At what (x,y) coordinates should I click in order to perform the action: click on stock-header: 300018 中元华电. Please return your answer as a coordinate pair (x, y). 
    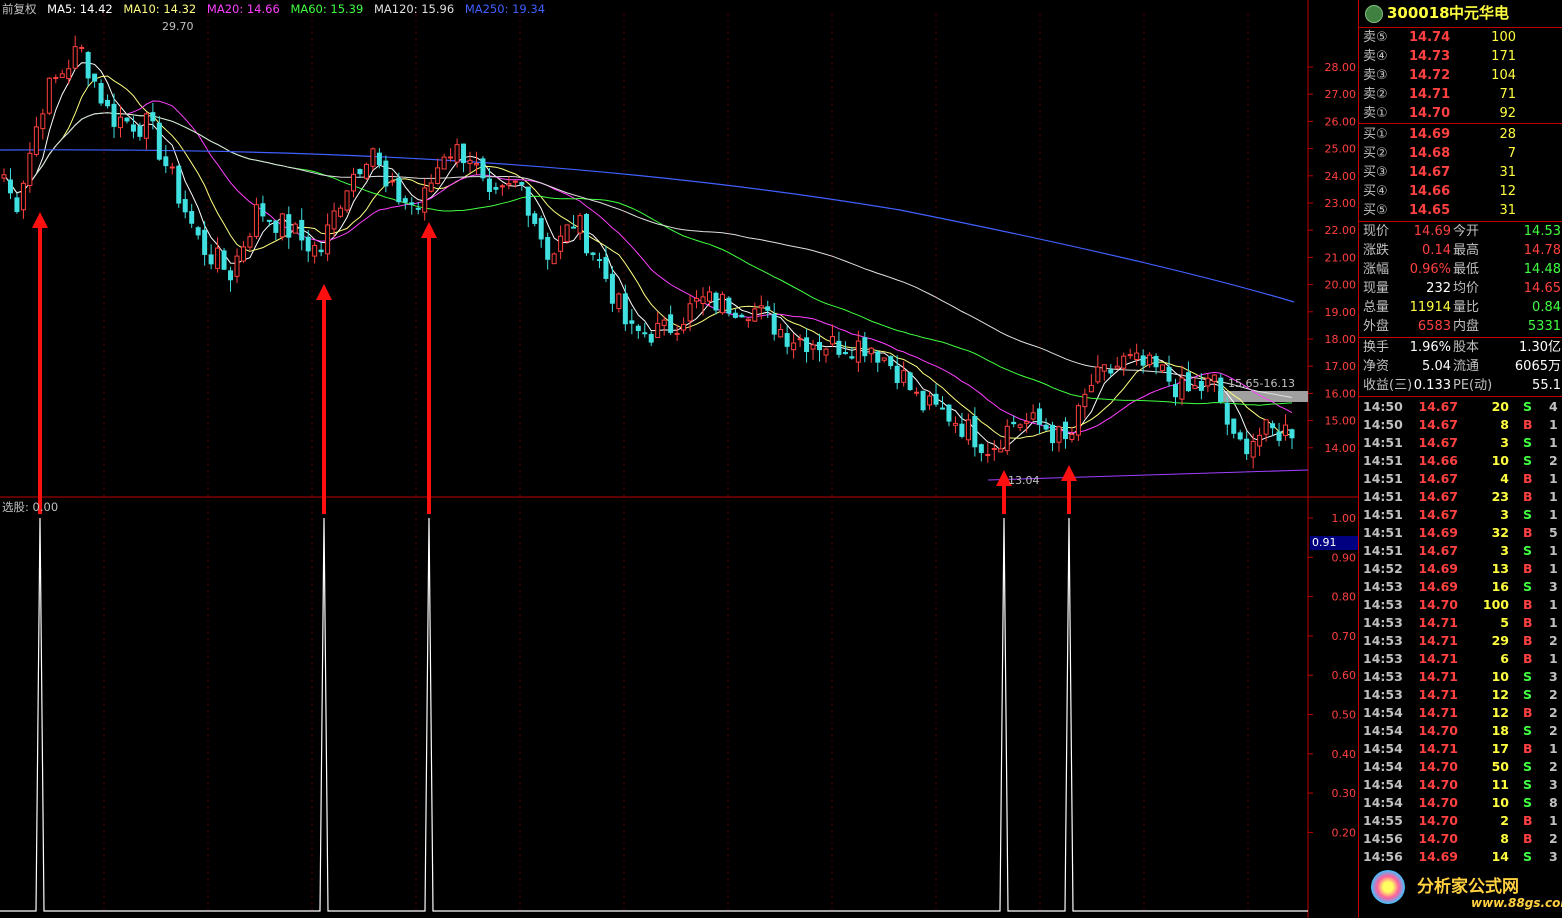
    Looking at the image, I should click on (1460, 13).